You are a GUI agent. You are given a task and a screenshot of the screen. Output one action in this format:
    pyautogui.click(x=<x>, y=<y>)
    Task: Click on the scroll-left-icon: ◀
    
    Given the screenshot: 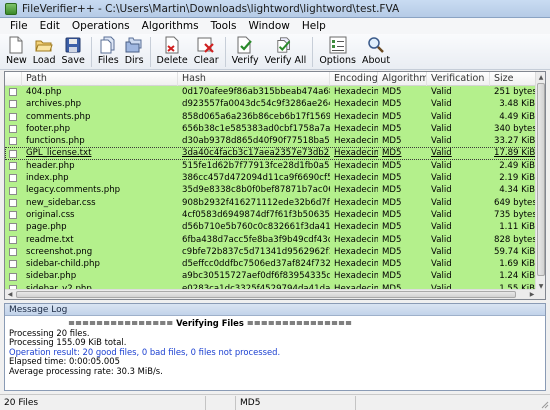 What is the action you would take?
    pyautogui.click(x=10, y=294)
    